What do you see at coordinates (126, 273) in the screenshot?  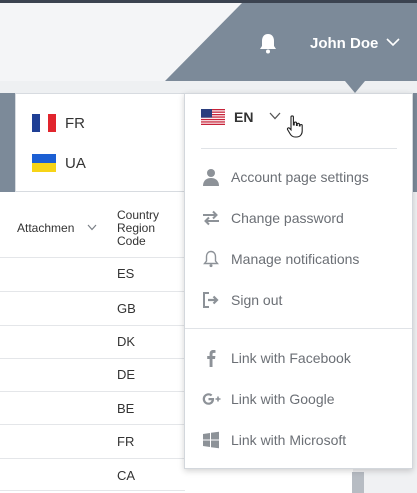 I see `table-cell-country-code: ES` at bounding box center [126, 273].